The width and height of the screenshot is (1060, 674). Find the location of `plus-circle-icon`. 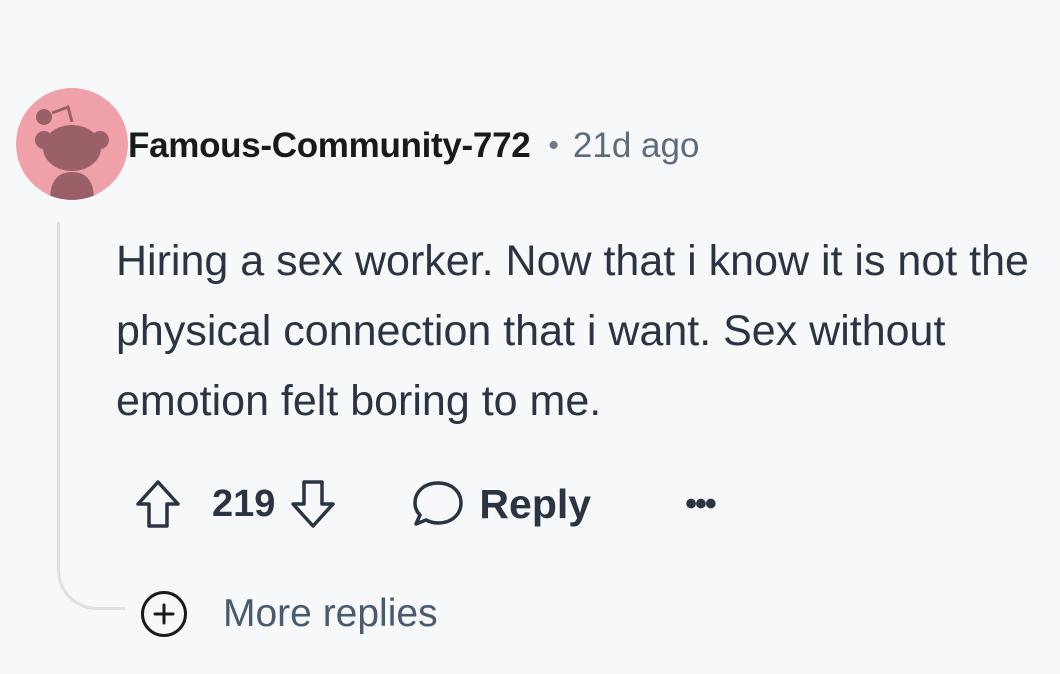

plus-circle-icon is located at coordinates (164, 614).